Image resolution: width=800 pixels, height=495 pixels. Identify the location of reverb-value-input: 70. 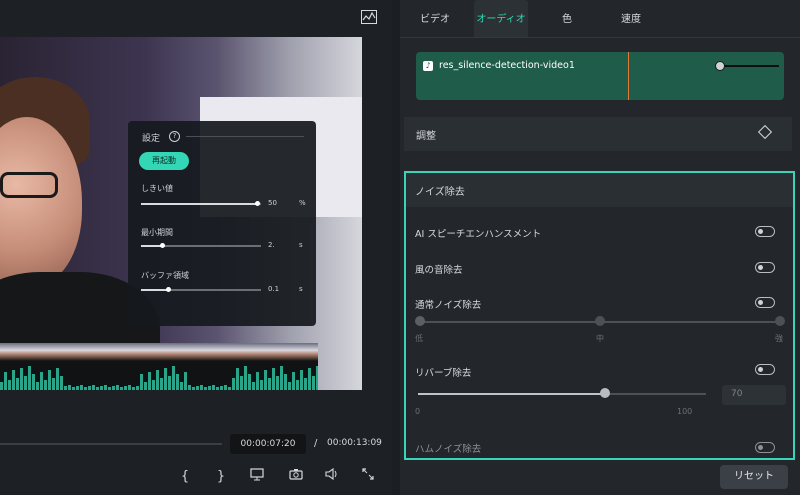
(754, 395).